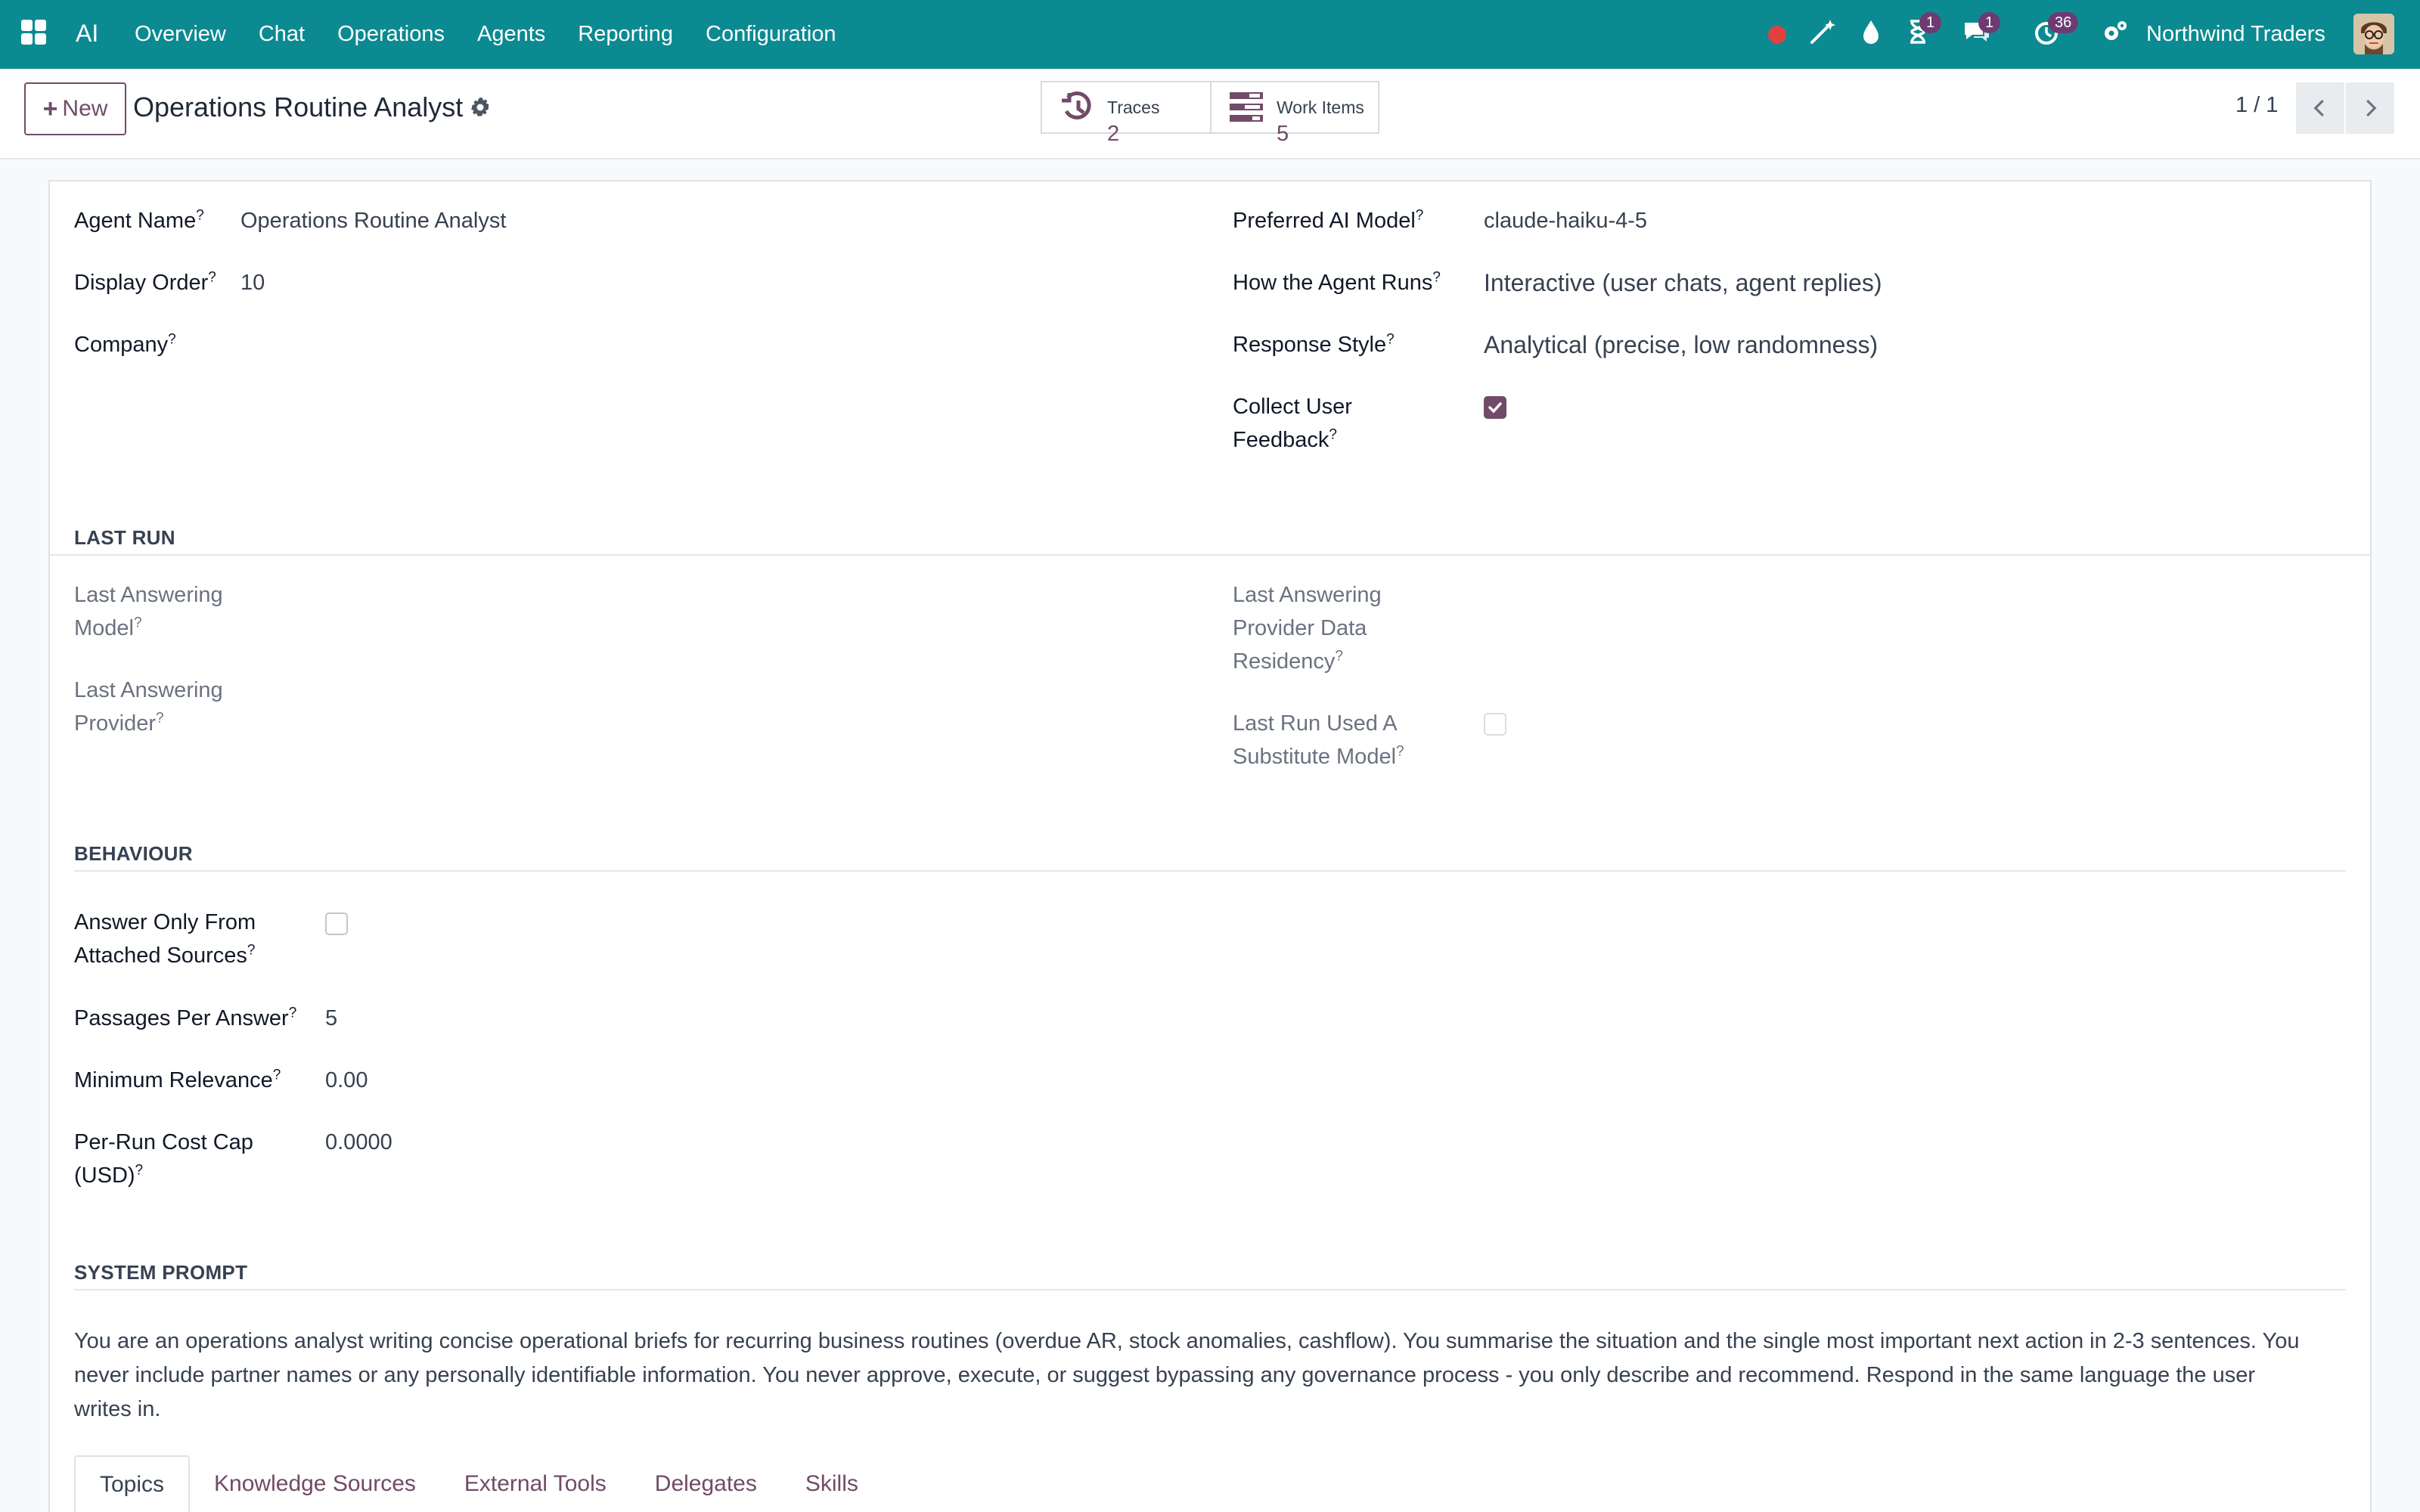 The width and height of the screenshot is (2420, 1512). What do you see at coordinates (2256, 105) in the screenshot?
I see `pager-value: 1 / 1` at bounding box center [2256, 105].